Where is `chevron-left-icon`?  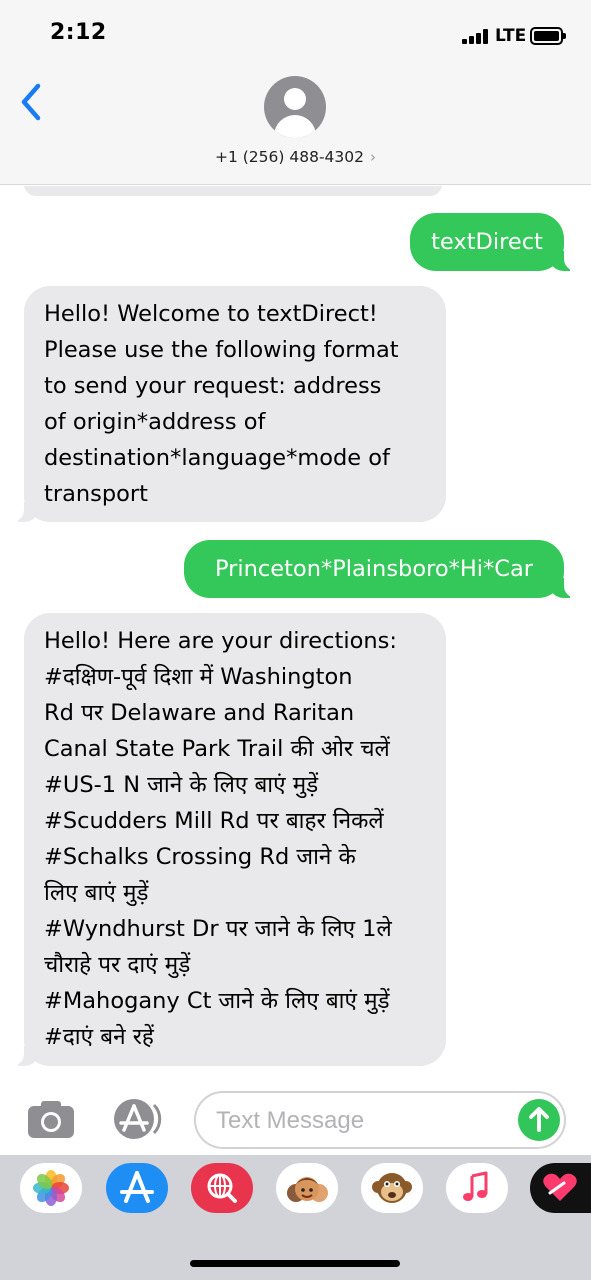 chevron-left-icon is located at coordinates (31, 102).